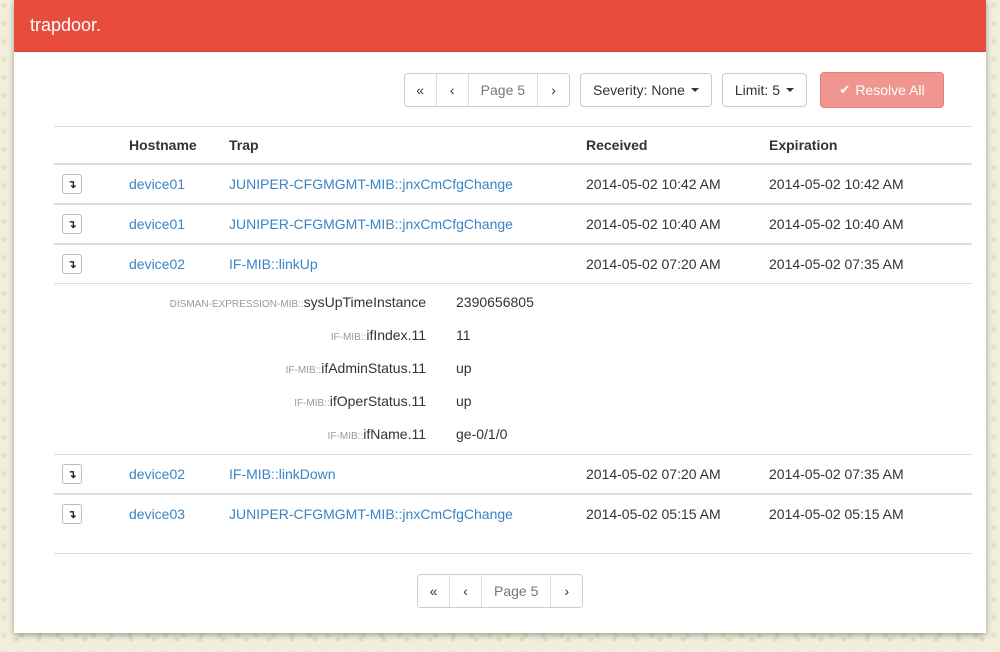 This screenshot has width=1000, height=652. I want to click on resolve-all-label: Resolve All, so click(890, 90).